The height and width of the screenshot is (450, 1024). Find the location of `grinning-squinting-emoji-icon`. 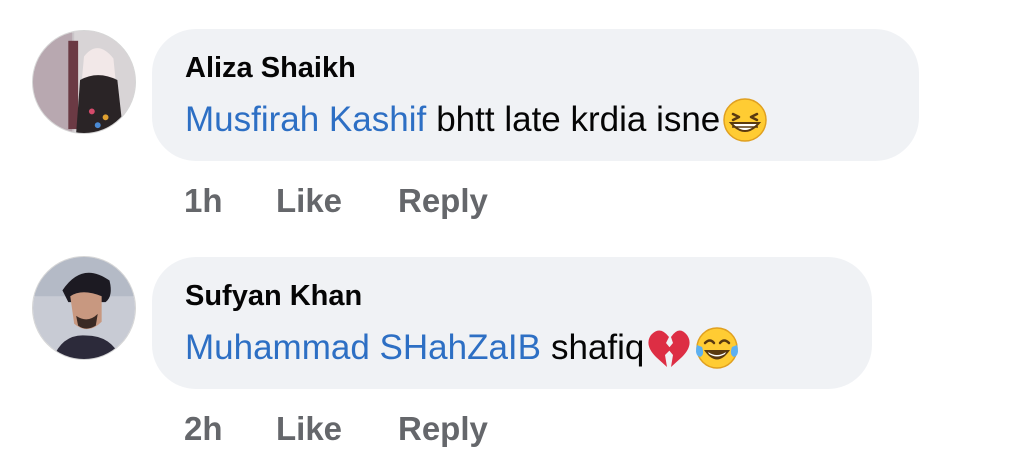

grinning-squinting-emoji-icon is located at coordinates (745, 120).